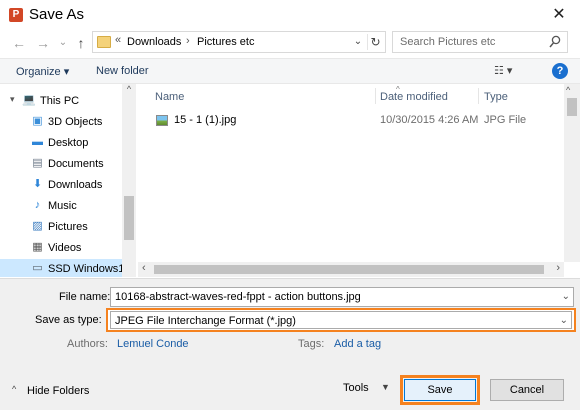 The image size is (580, 410). Describe the element at coordinates (37, 226) in the screenshot. I see `pictures-icon: ▨` at that location.